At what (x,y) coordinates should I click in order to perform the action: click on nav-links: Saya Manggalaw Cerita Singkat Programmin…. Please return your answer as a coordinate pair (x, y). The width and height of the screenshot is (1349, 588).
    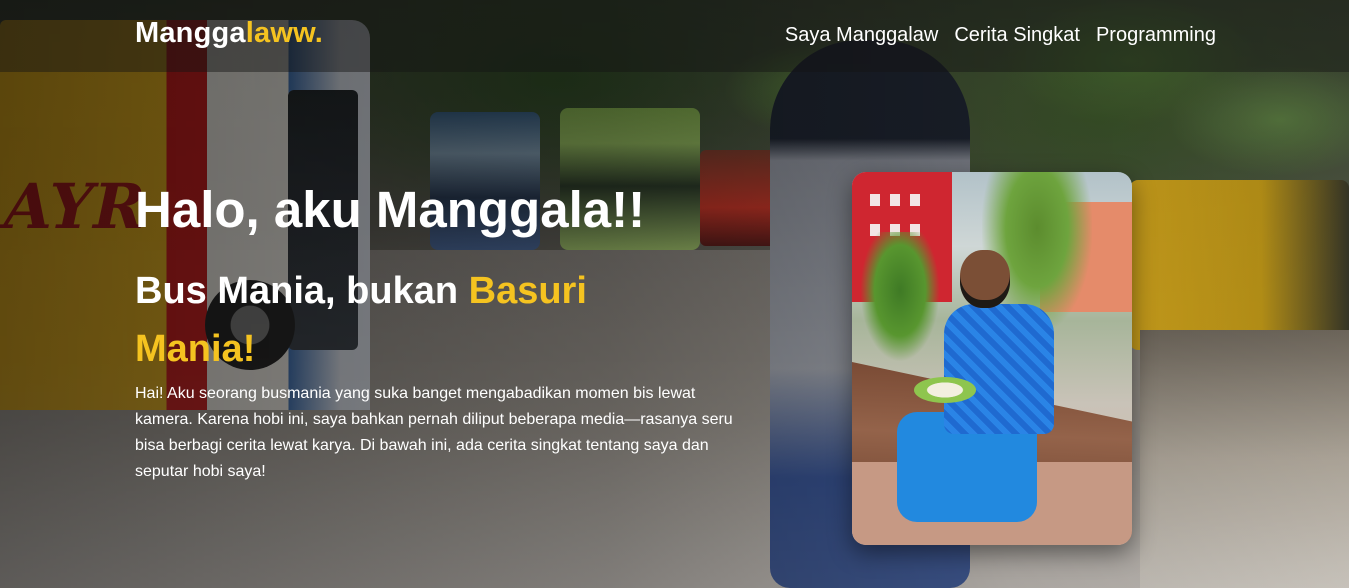
    Looking at the image, I should click on (1000, 35).